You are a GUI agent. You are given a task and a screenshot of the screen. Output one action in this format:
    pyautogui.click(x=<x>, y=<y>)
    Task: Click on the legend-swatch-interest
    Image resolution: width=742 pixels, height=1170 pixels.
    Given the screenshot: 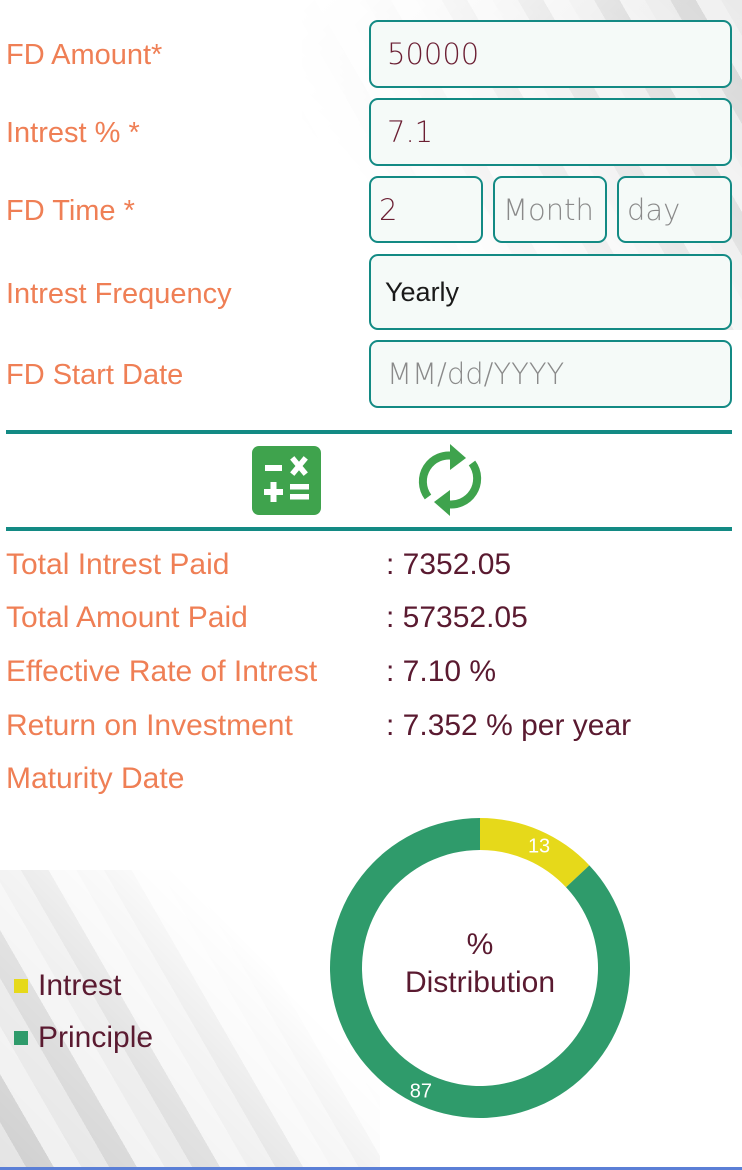 What is the action you would take?
    pyautogui.click(x=21, y=986)
    